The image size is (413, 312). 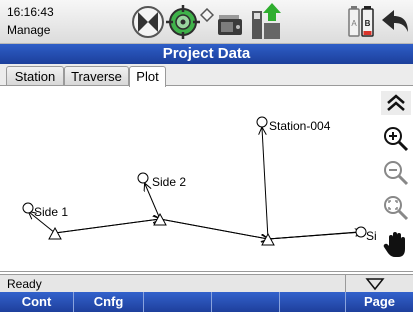 What do you see at coordinates (207, 26) in the screenshot?
I see `diamond-signal-icon` at bounding box center [207, 26].